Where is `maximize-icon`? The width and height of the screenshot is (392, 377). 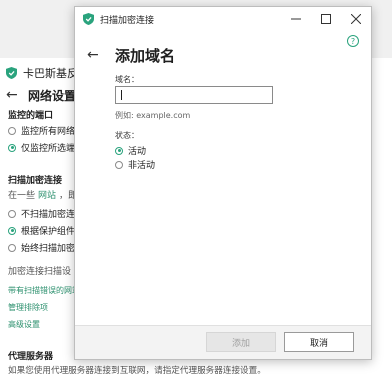
maximize-icon is located at coordinates (326, 19).